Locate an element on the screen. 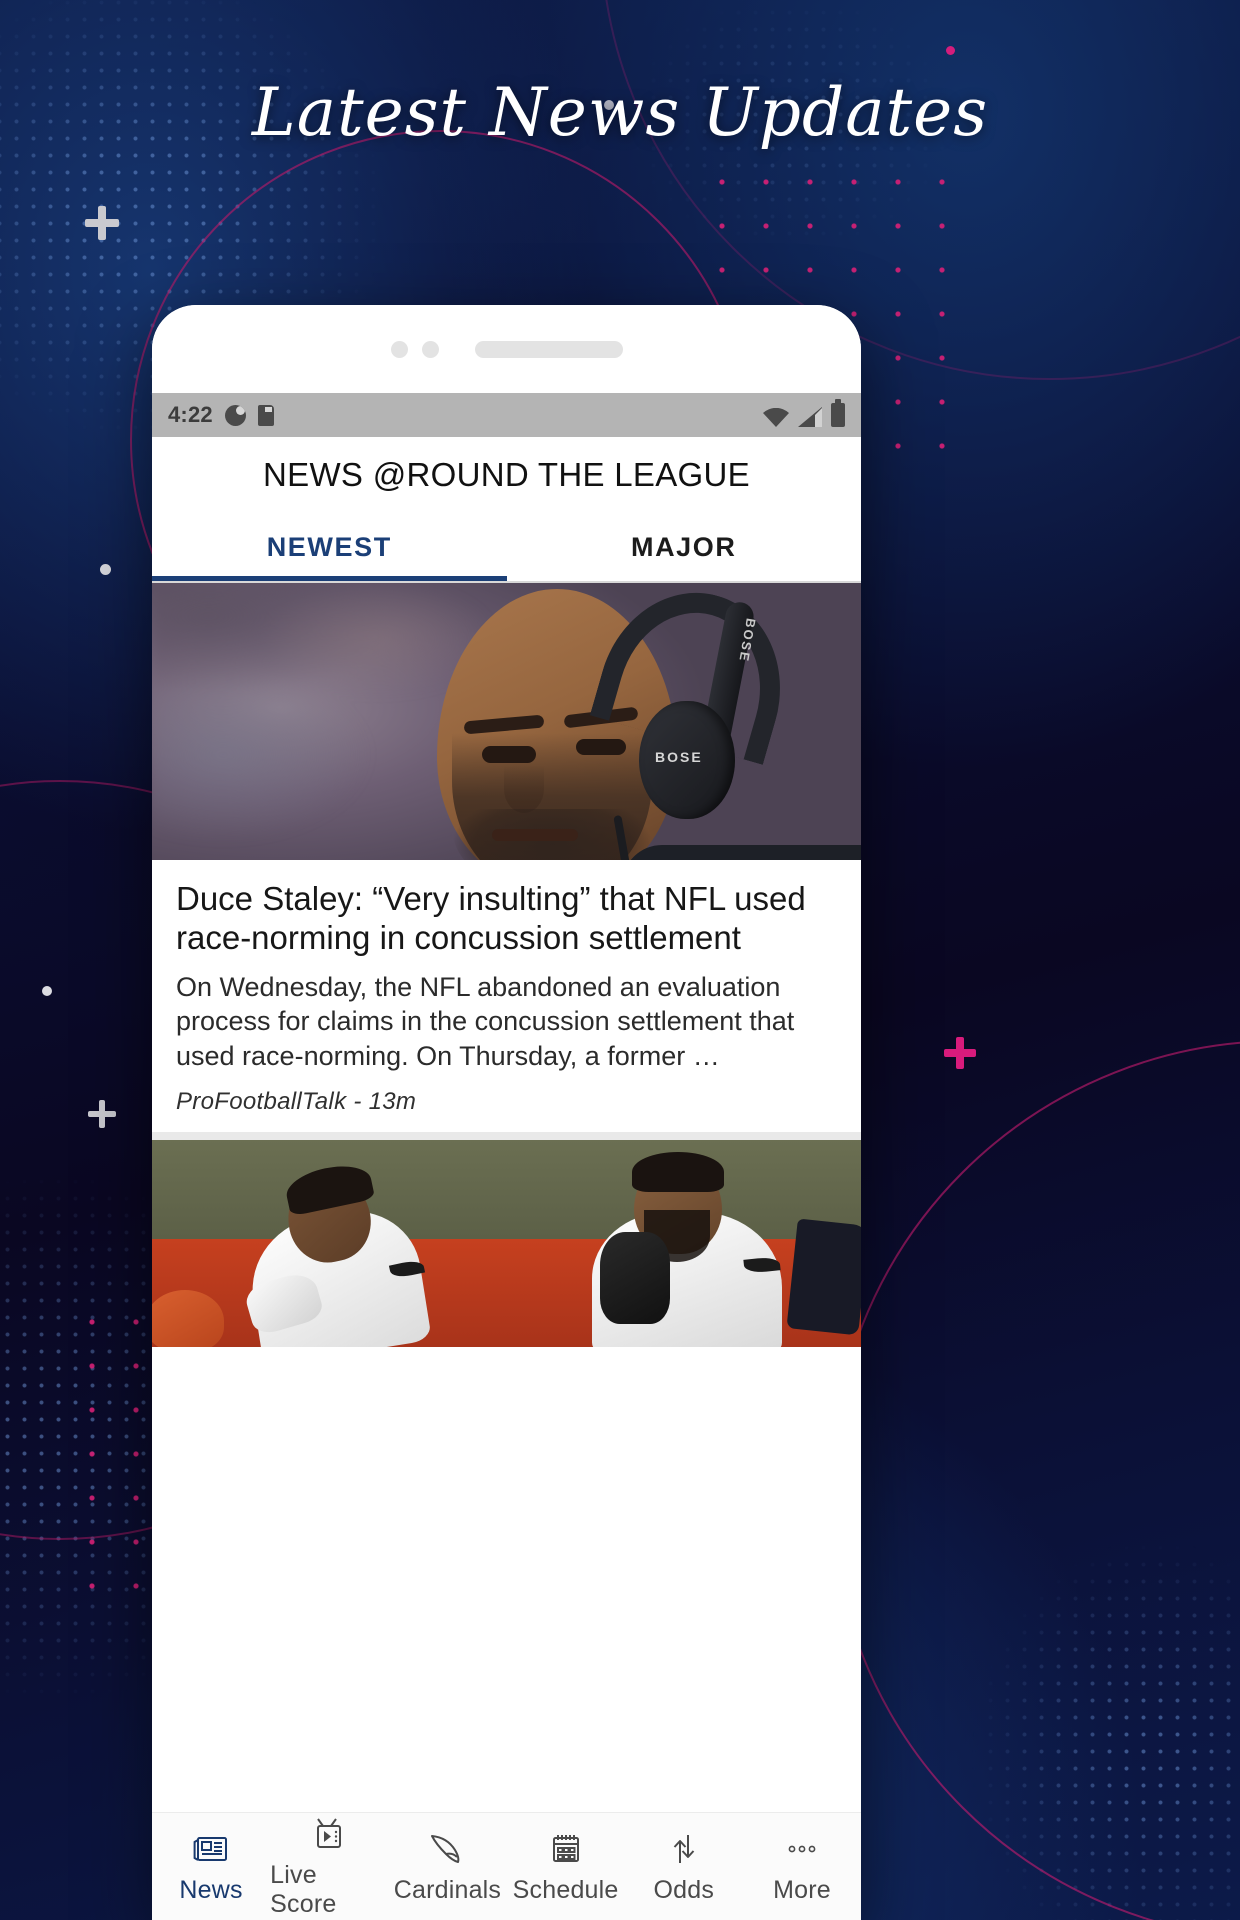 The width and height of the screenshot is (1240, 1920). news-article-card is located at coordinates (506, 1243).